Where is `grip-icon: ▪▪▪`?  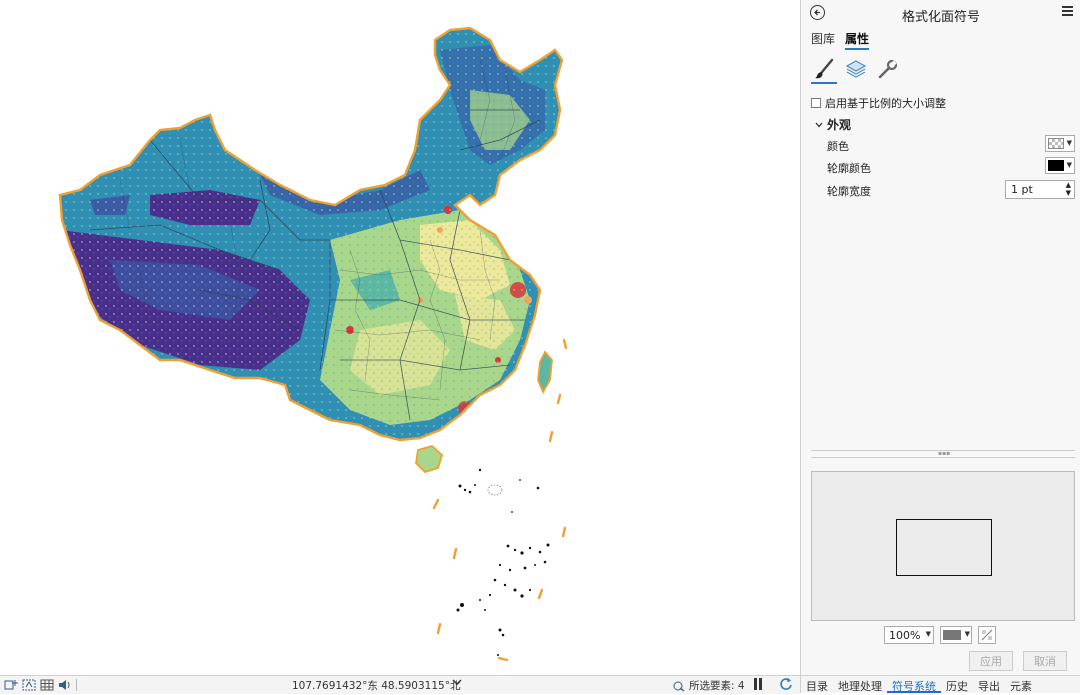 grip-icon: ▪▪▪ is located at coordinates (944, 453).